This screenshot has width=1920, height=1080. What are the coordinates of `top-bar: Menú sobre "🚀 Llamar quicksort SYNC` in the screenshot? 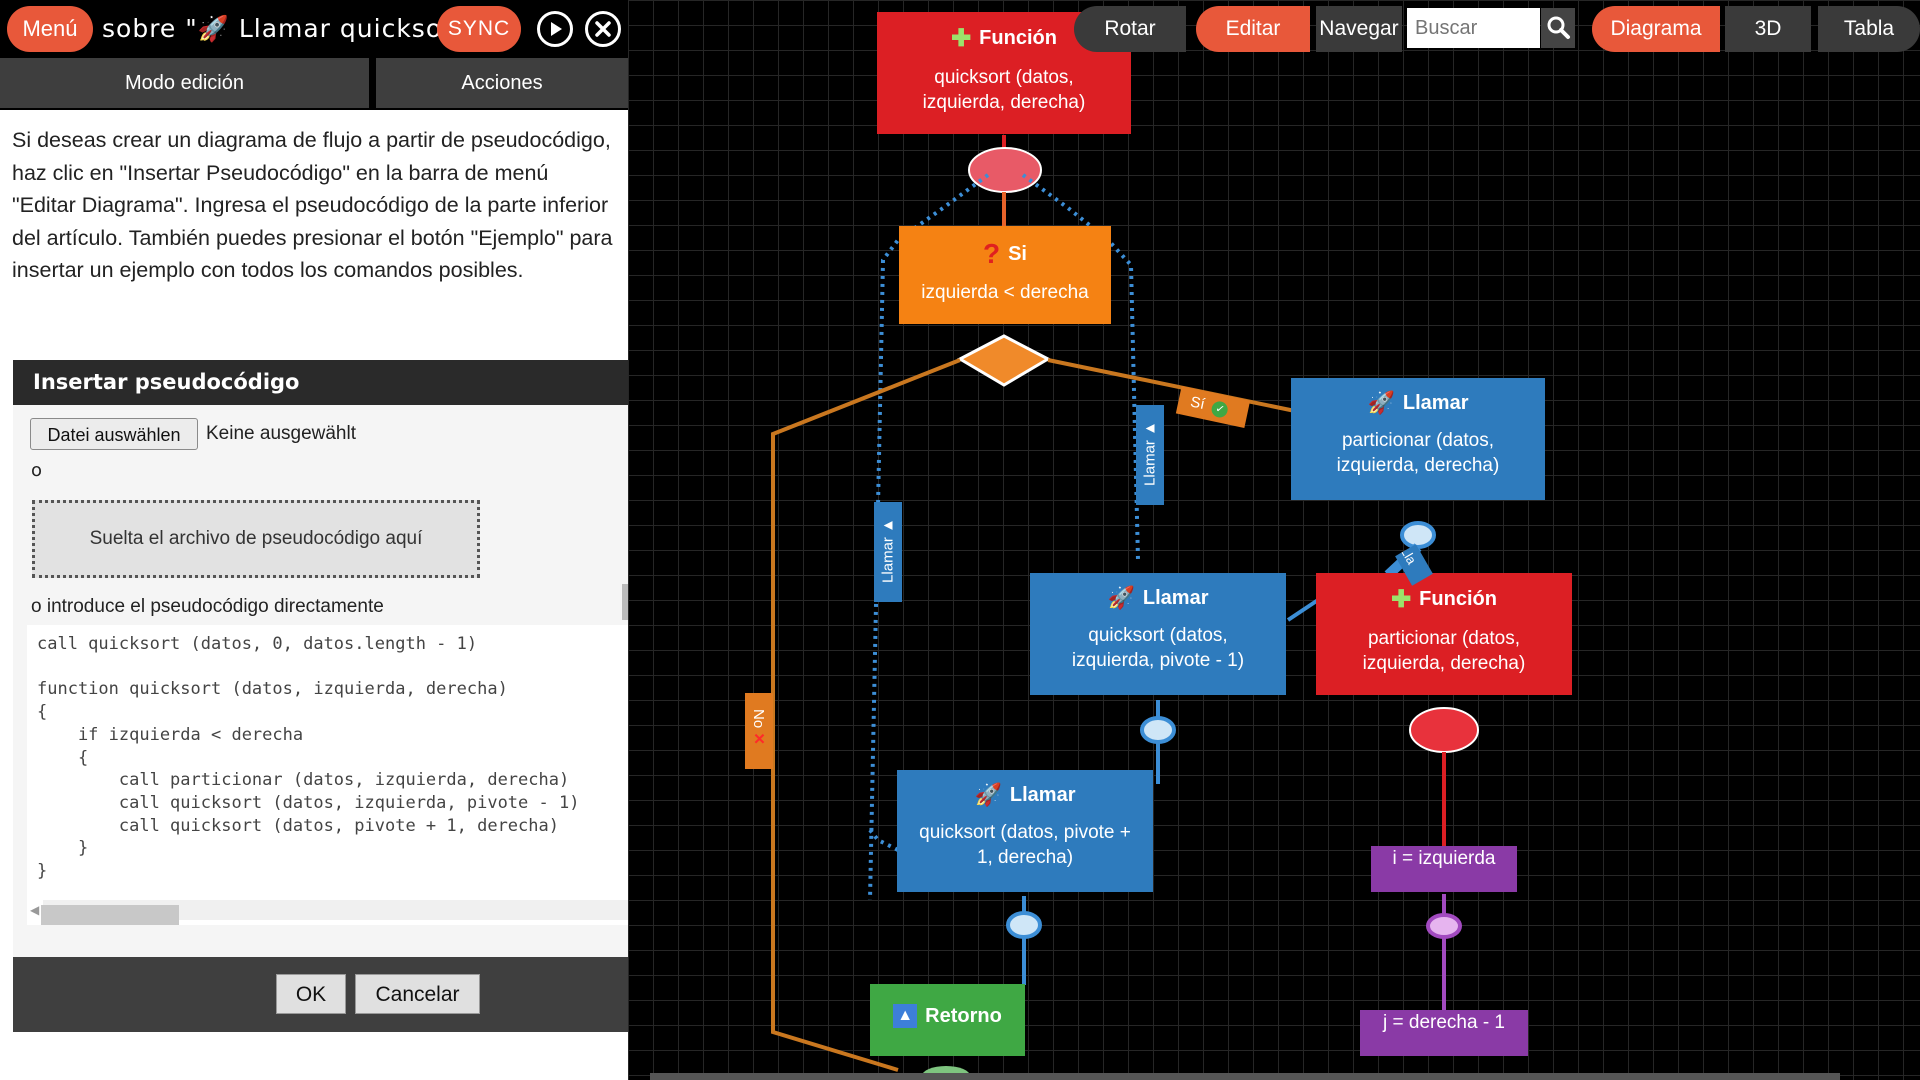 It's located at (314, 29).